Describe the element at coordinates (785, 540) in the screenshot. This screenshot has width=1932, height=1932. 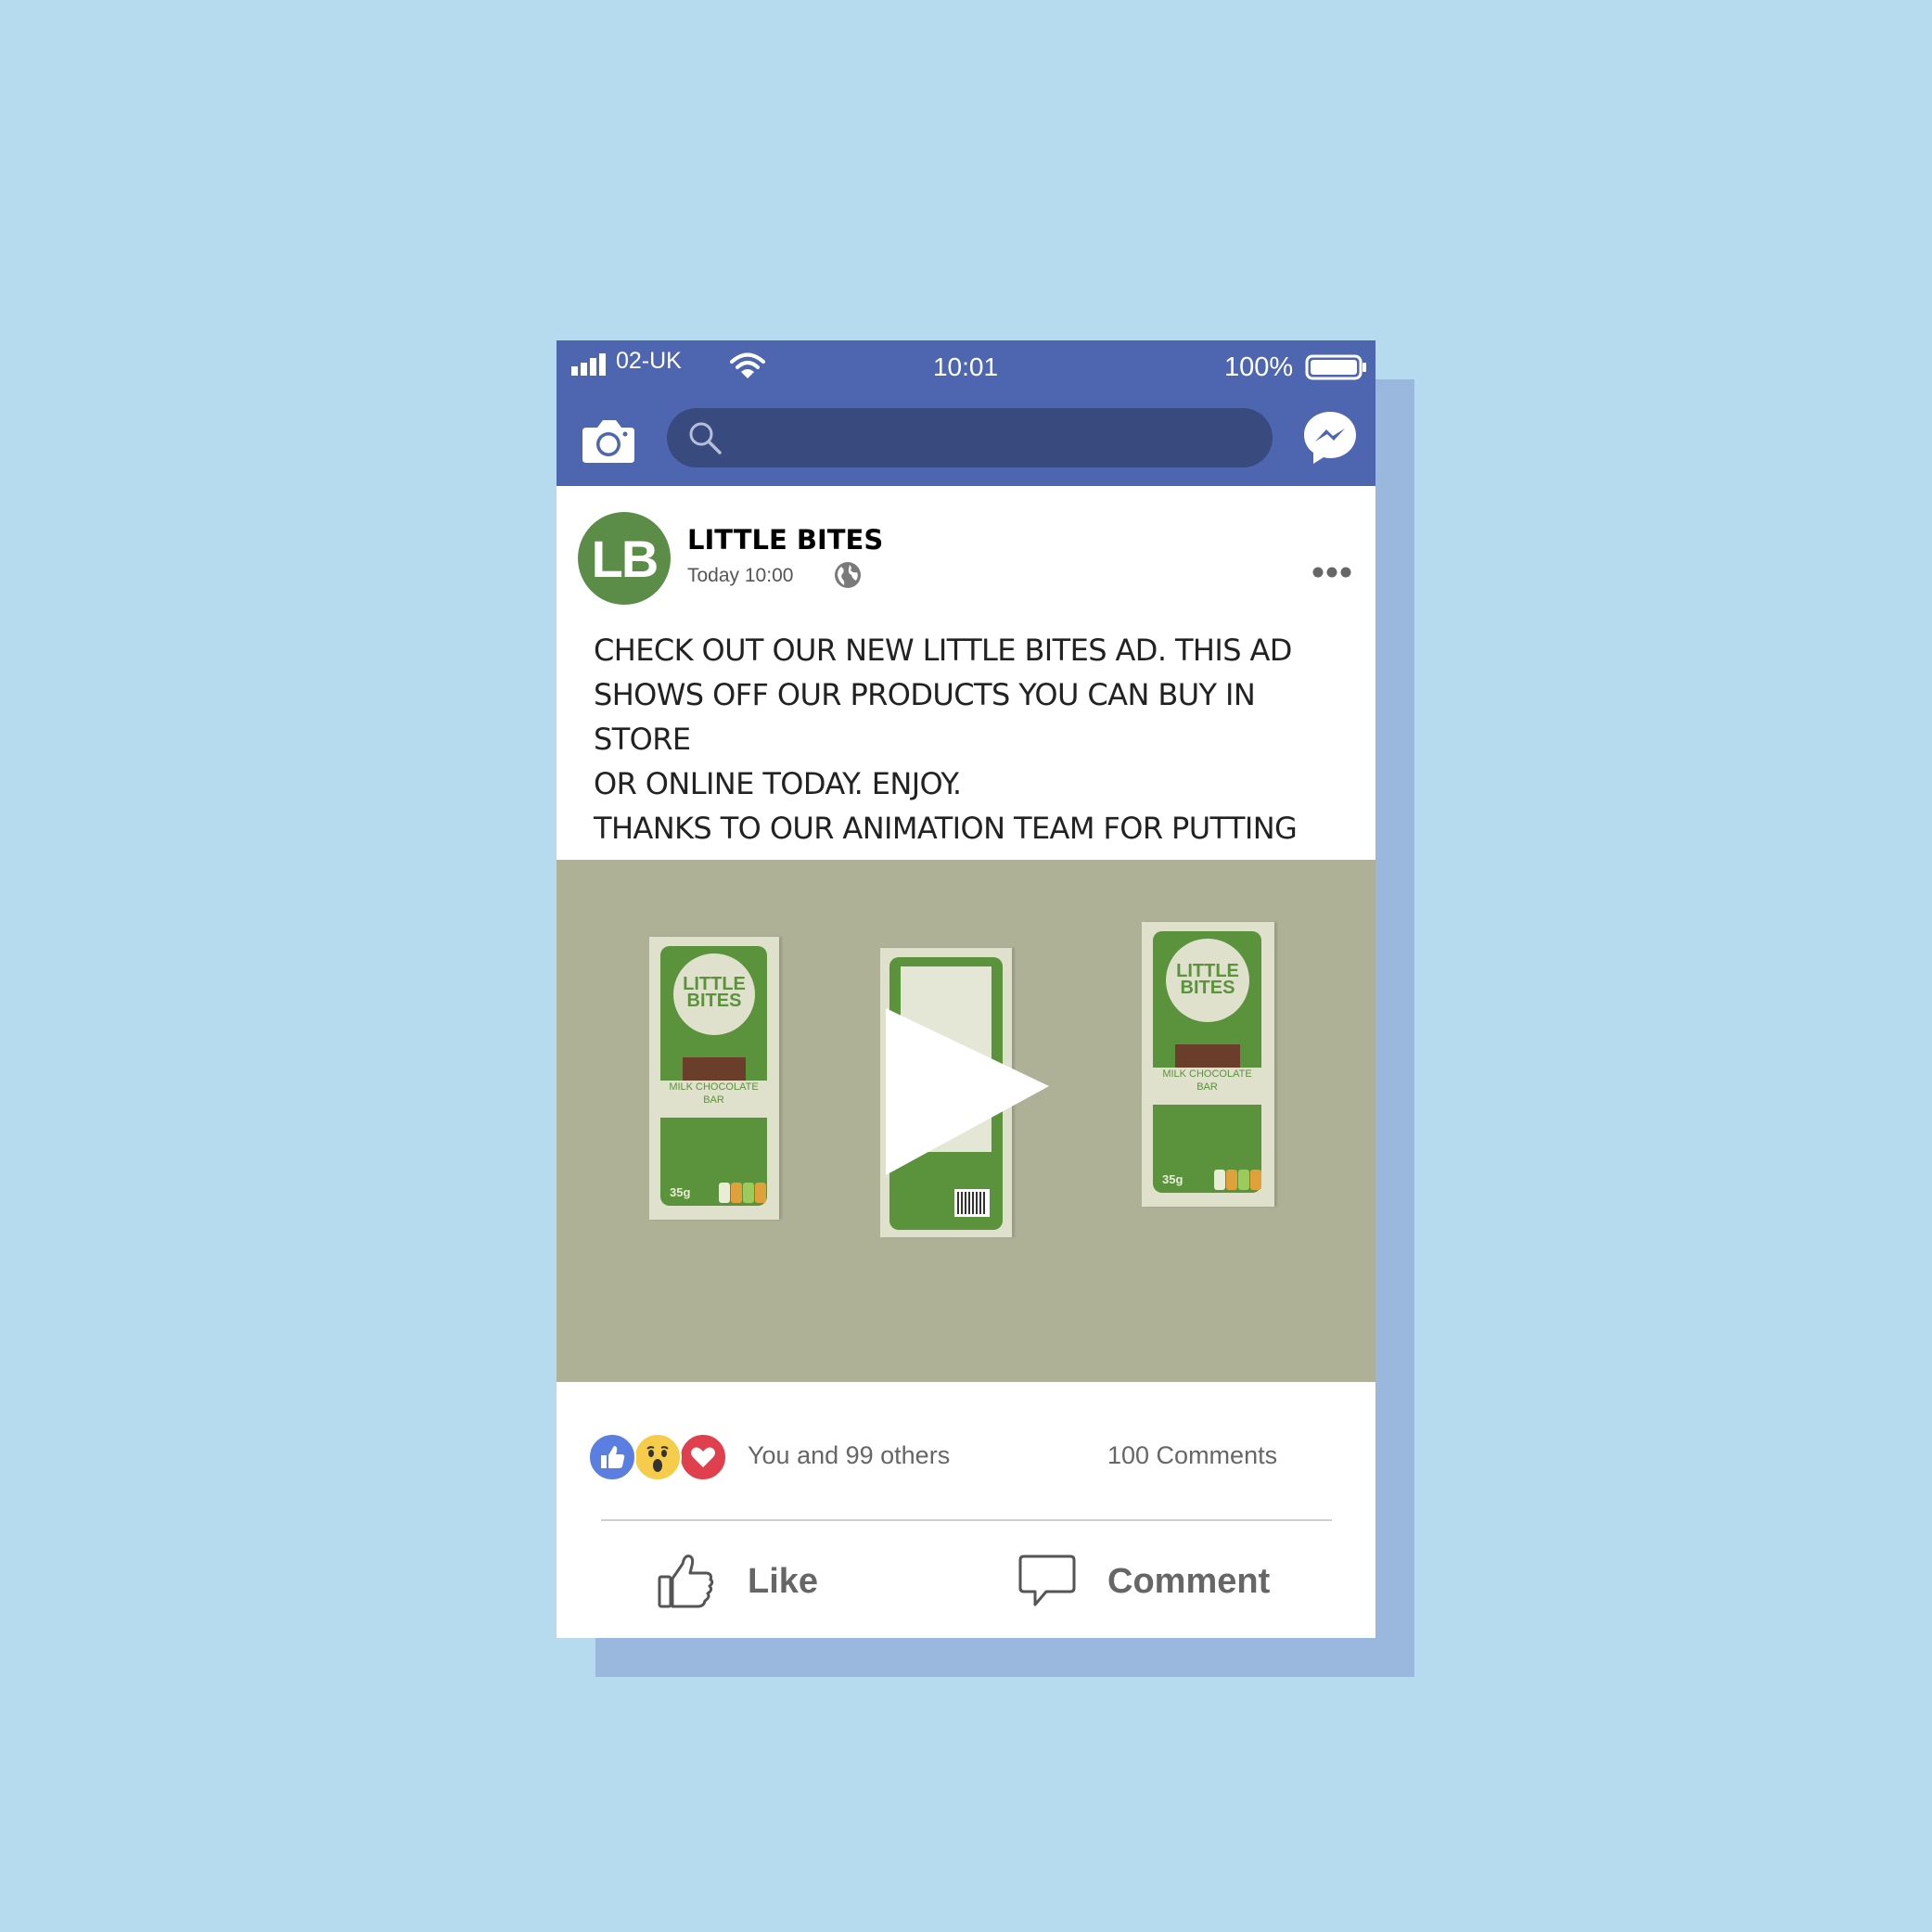
I see `page-name: LITTLE BITES` at that location.